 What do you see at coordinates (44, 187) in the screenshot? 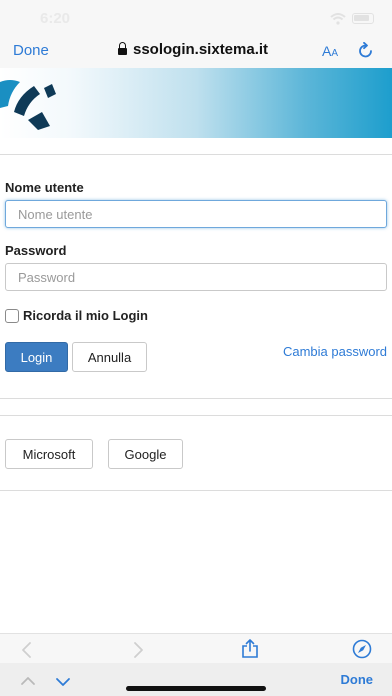
I see `username-label: Nome utente` at bounding box center [44, 187].